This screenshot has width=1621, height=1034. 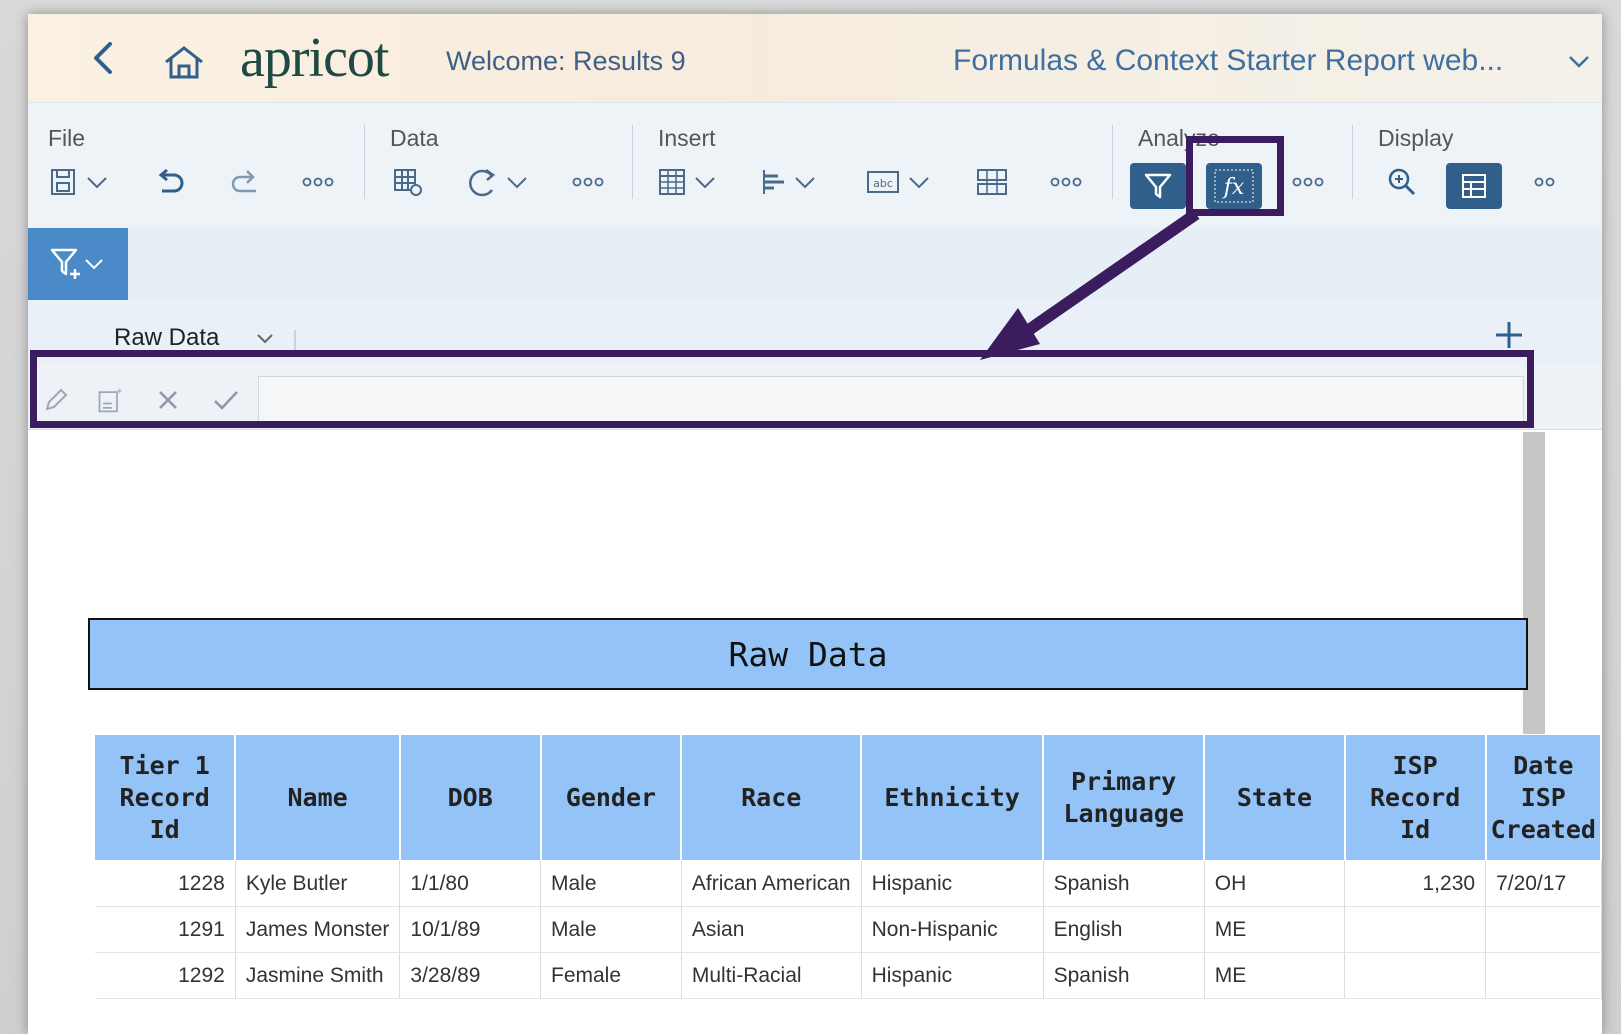 I want to click on column-header: Ethnicity, so click(x=952, y=797).